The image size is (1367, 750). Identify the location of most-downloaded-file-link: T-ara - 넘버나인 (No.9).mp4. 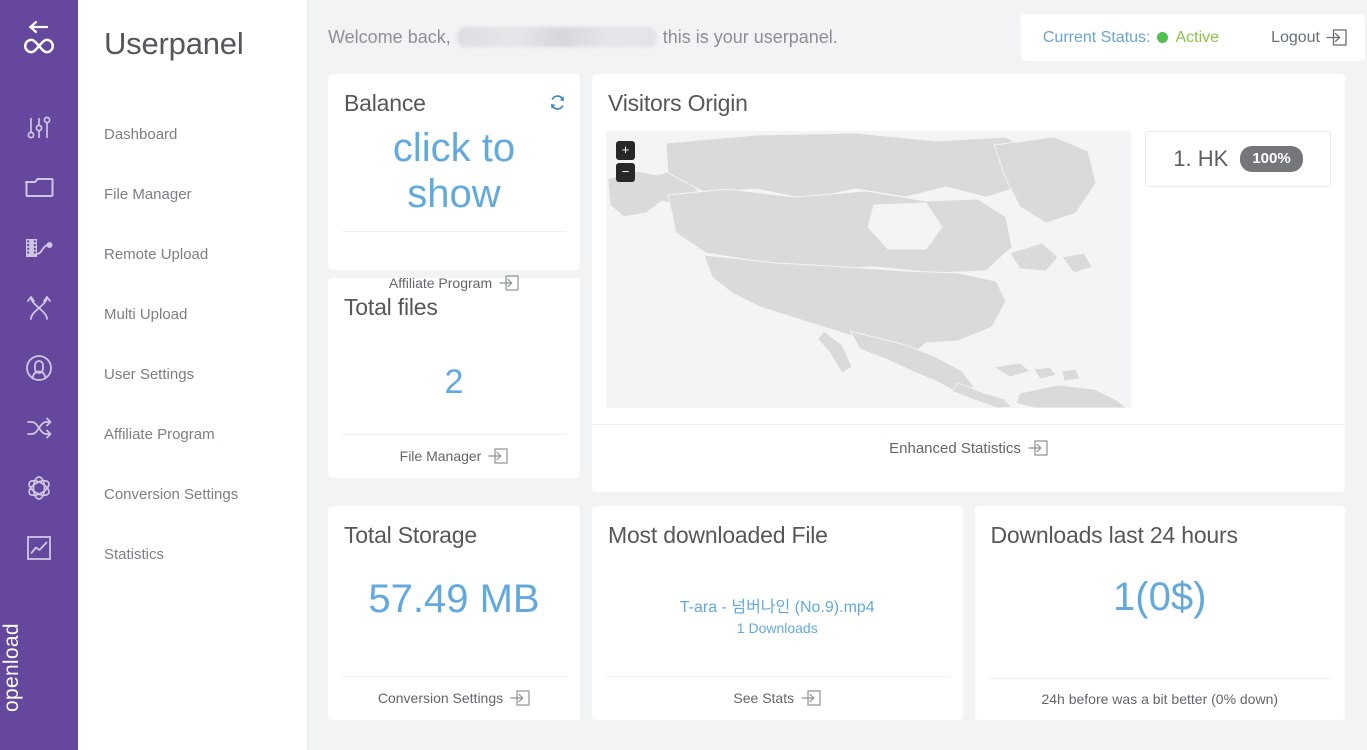
(777, 605).